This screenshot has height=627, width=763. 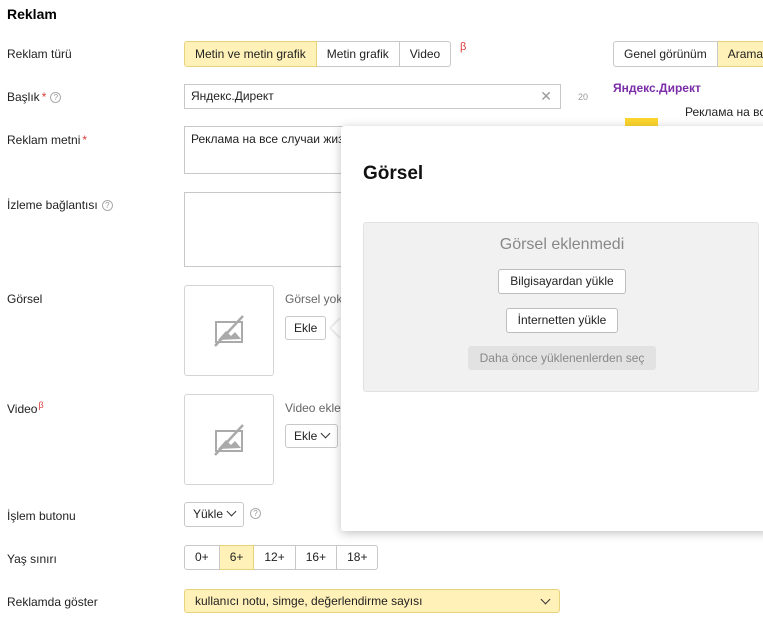 I want to click on upload-internet-row: İnternetten yükle, so click(x=562, y=320).